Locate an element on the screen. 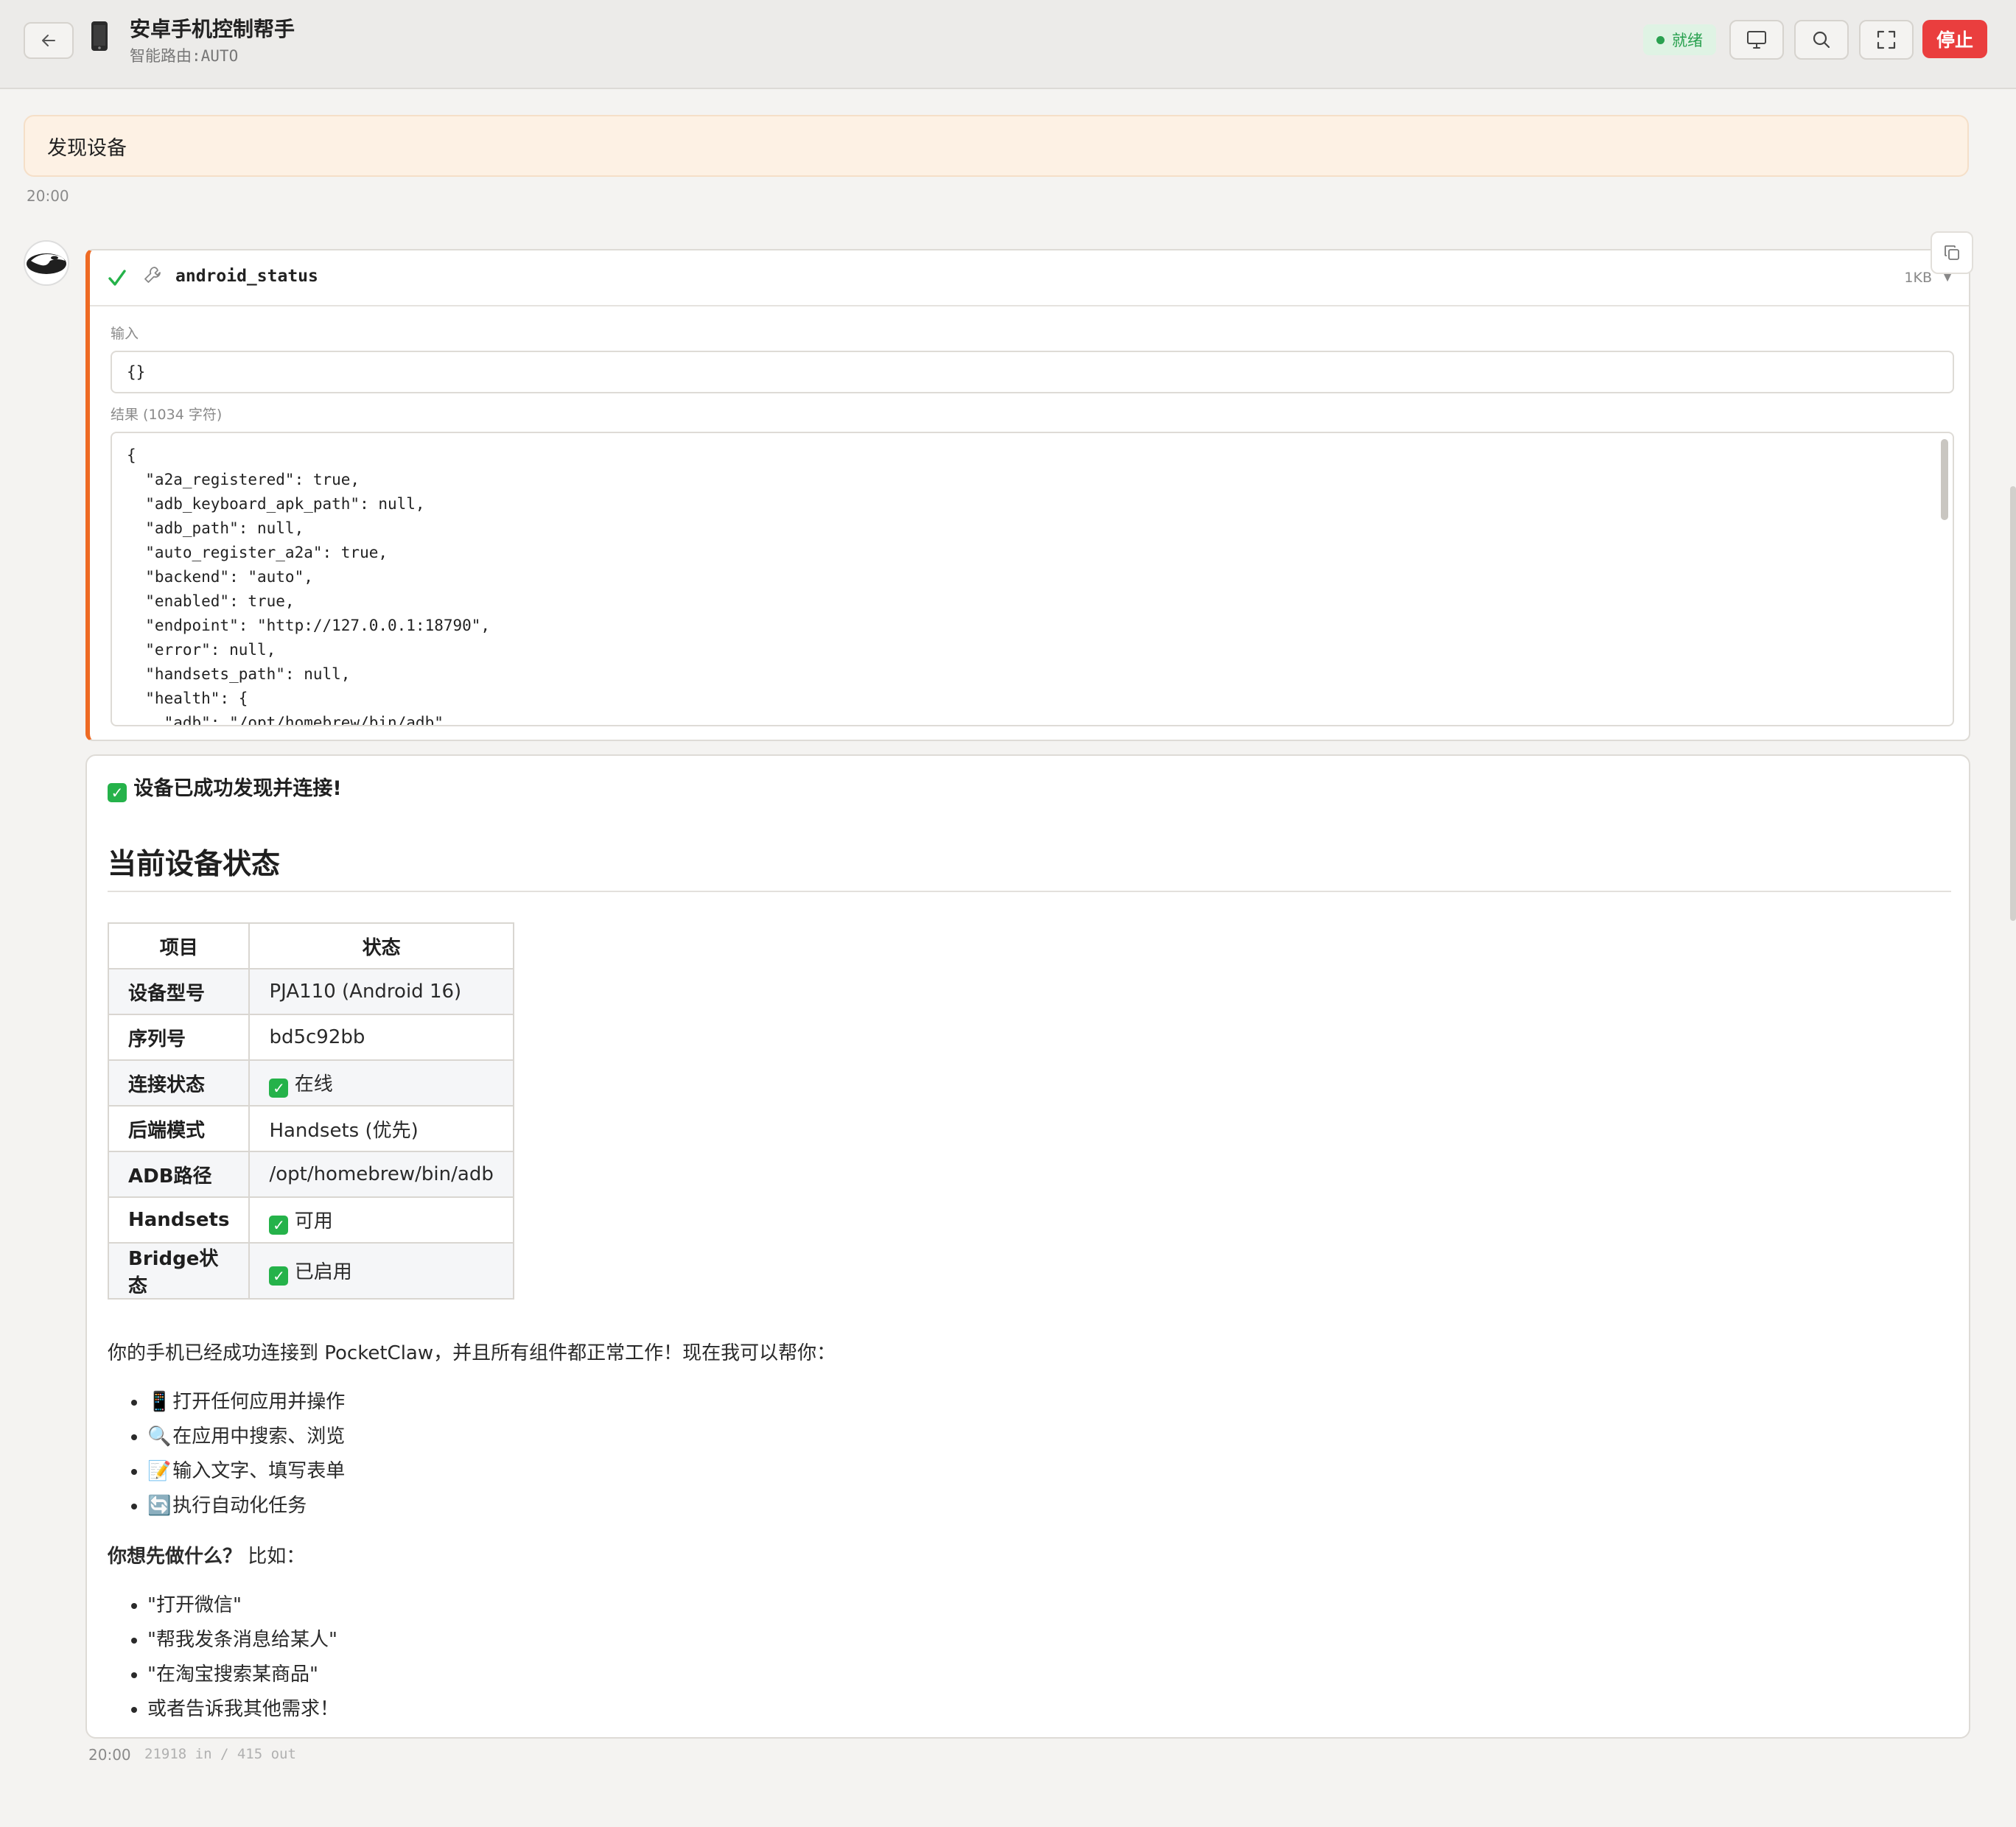 The image size is (2016, 1827). search-icon is located at coordinates (1821, 40).